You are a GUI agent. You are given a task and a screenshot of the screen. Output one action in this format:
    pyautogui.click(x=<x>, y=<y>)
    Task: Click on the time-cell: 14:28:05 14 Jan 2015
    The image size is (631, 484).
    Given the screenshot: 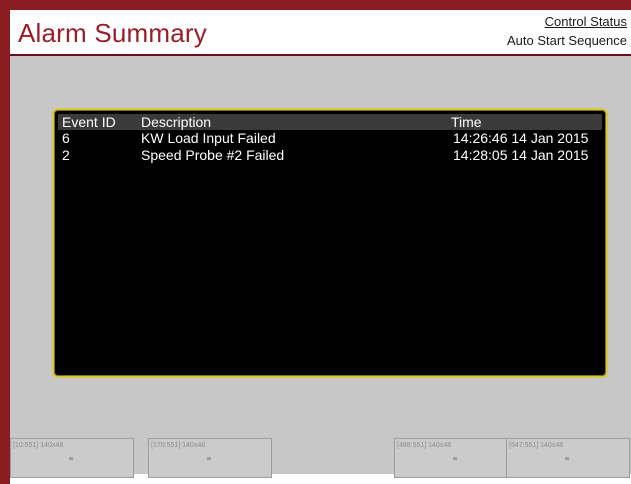 What is the action you would take?
    pyautogui.click(x=521, y=155)
    